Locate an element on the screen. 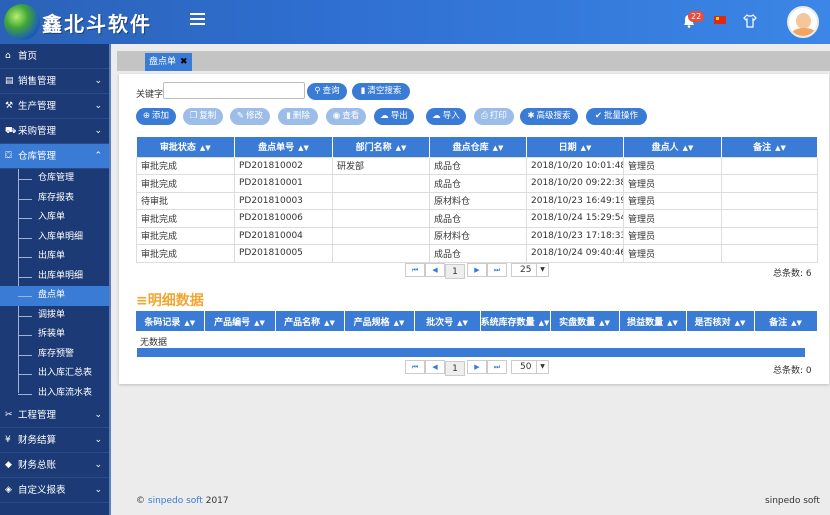 The width and height of the screenshot is (830, 515). page-size-select: 50 ▼ is located at coordinates (530, 367).